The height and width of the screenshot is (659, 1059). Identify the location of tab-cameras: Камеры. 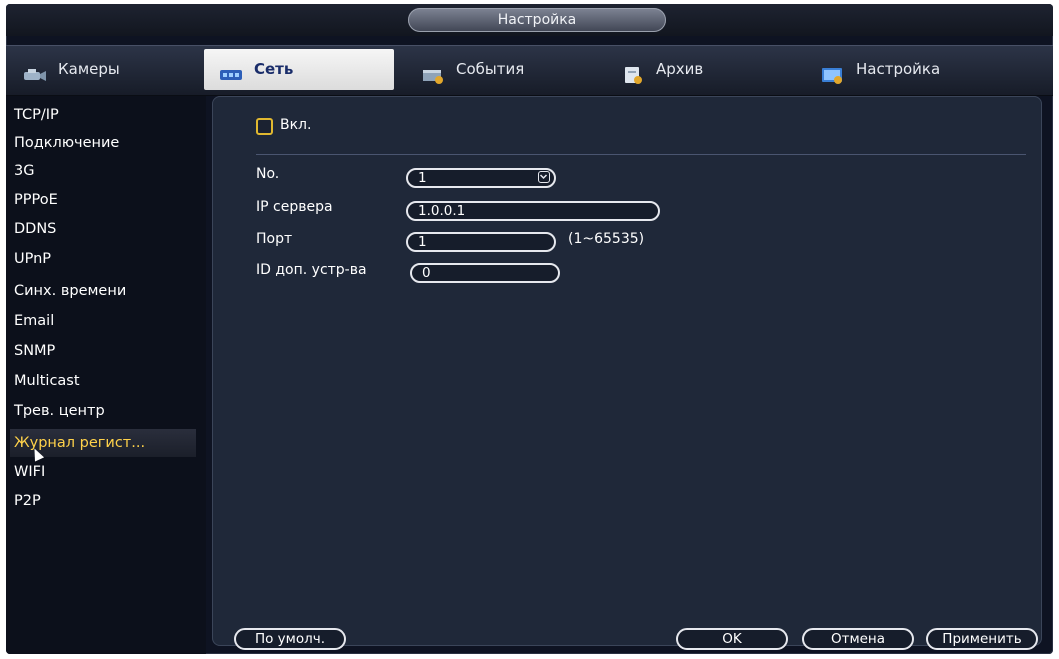
(103, 69).